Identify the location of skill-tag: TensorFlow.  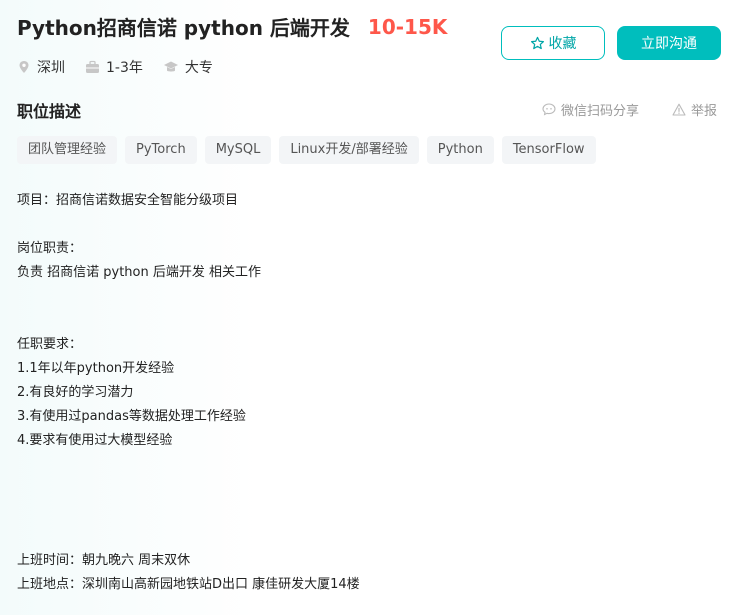
(548, 150).